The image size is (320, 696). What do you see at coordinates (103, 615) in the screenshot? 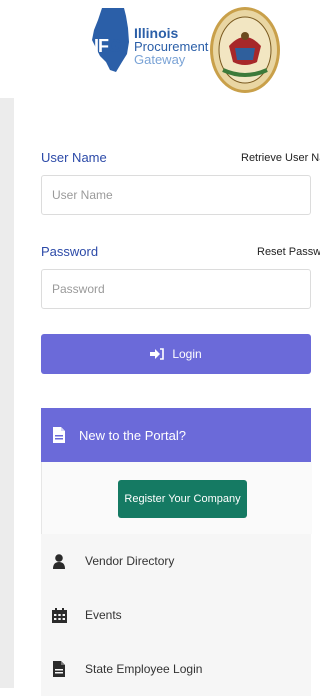
I see `menu-item-label: Events` at bounding box center [103, 615].